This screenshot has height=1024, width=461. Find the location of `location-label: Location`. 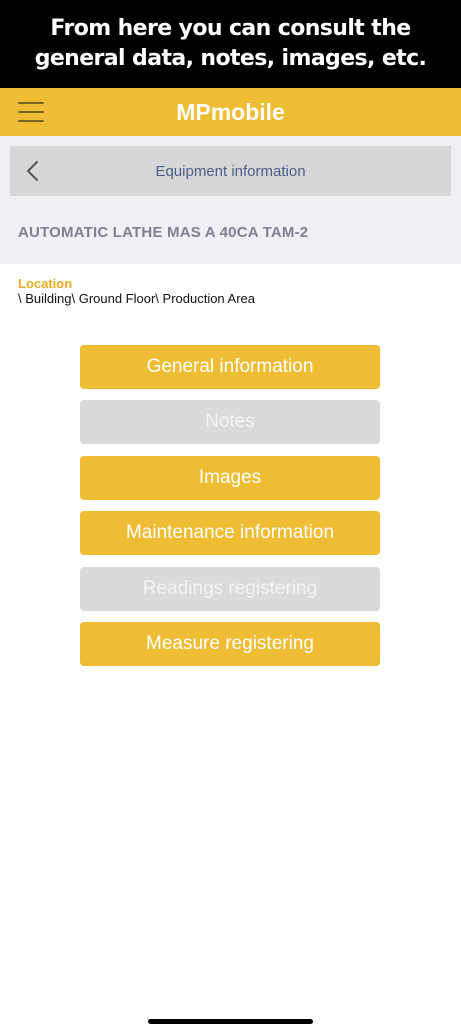

location-label: Location is located at coordinates (45, 283).